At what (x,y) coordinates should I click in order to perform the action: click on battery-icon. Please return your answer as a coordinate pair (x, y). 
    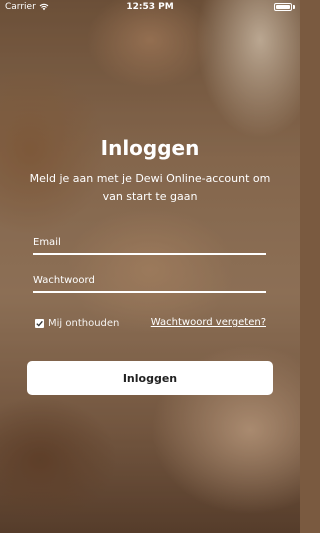
    Looking at the image, I should click on (284, 7).